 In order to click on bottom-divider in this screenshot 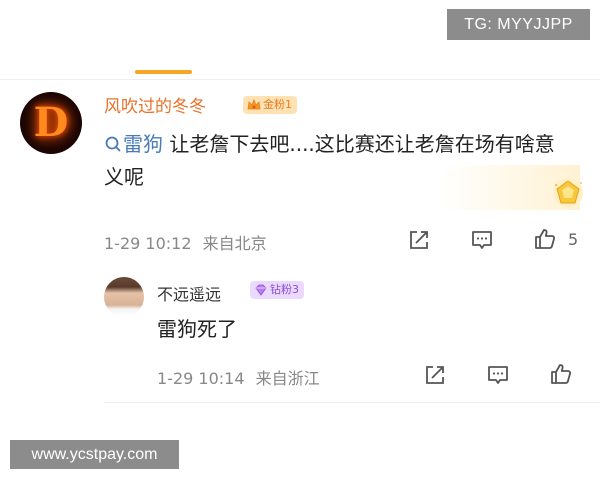, I will do `click(352, 402)`.